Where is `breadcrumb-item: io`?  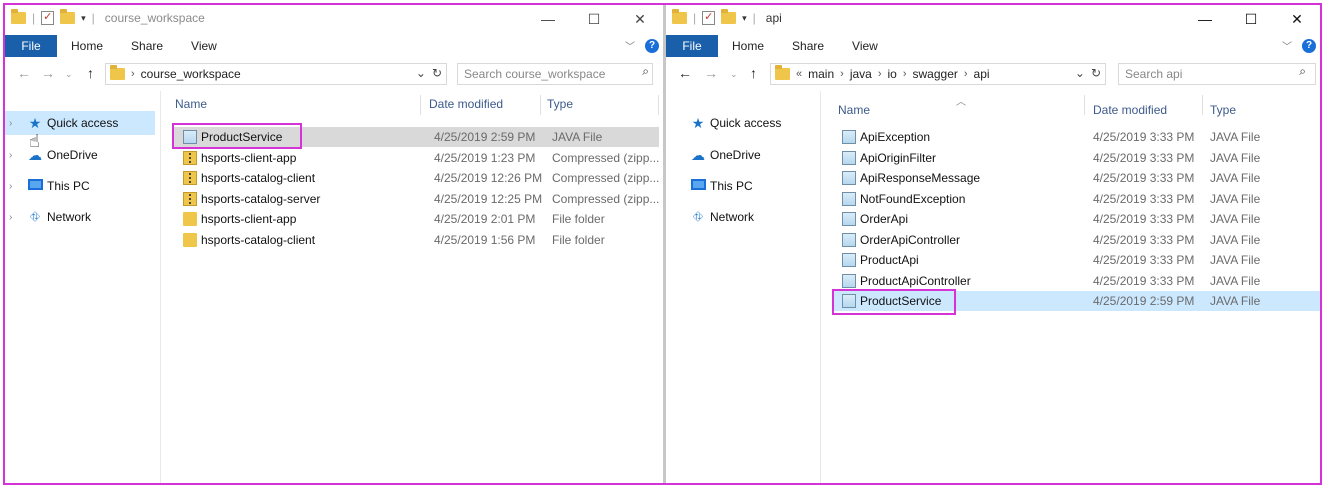 breadcrumb-item: io is located at coordinates (892, 74).